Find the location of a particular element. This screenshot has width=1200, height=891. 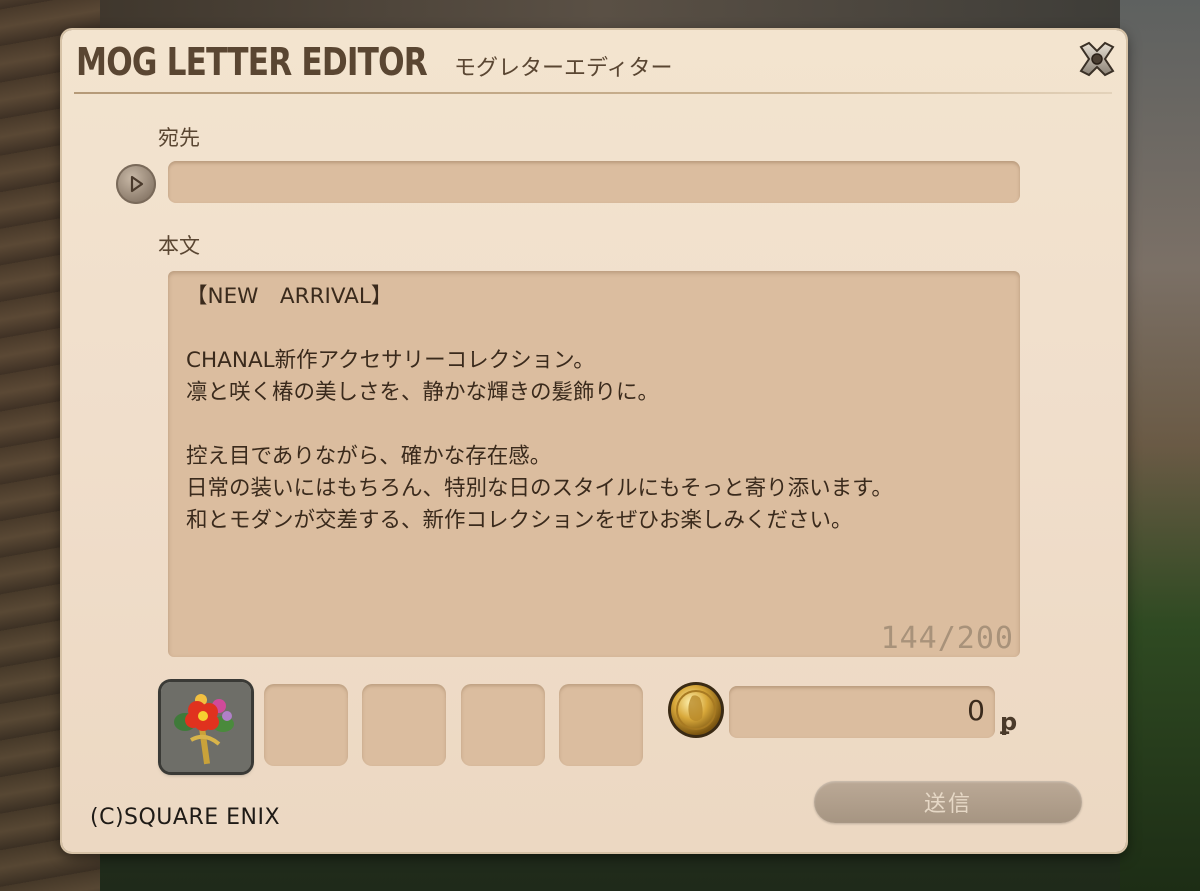

close-button is located at coordinates (1097, 59).